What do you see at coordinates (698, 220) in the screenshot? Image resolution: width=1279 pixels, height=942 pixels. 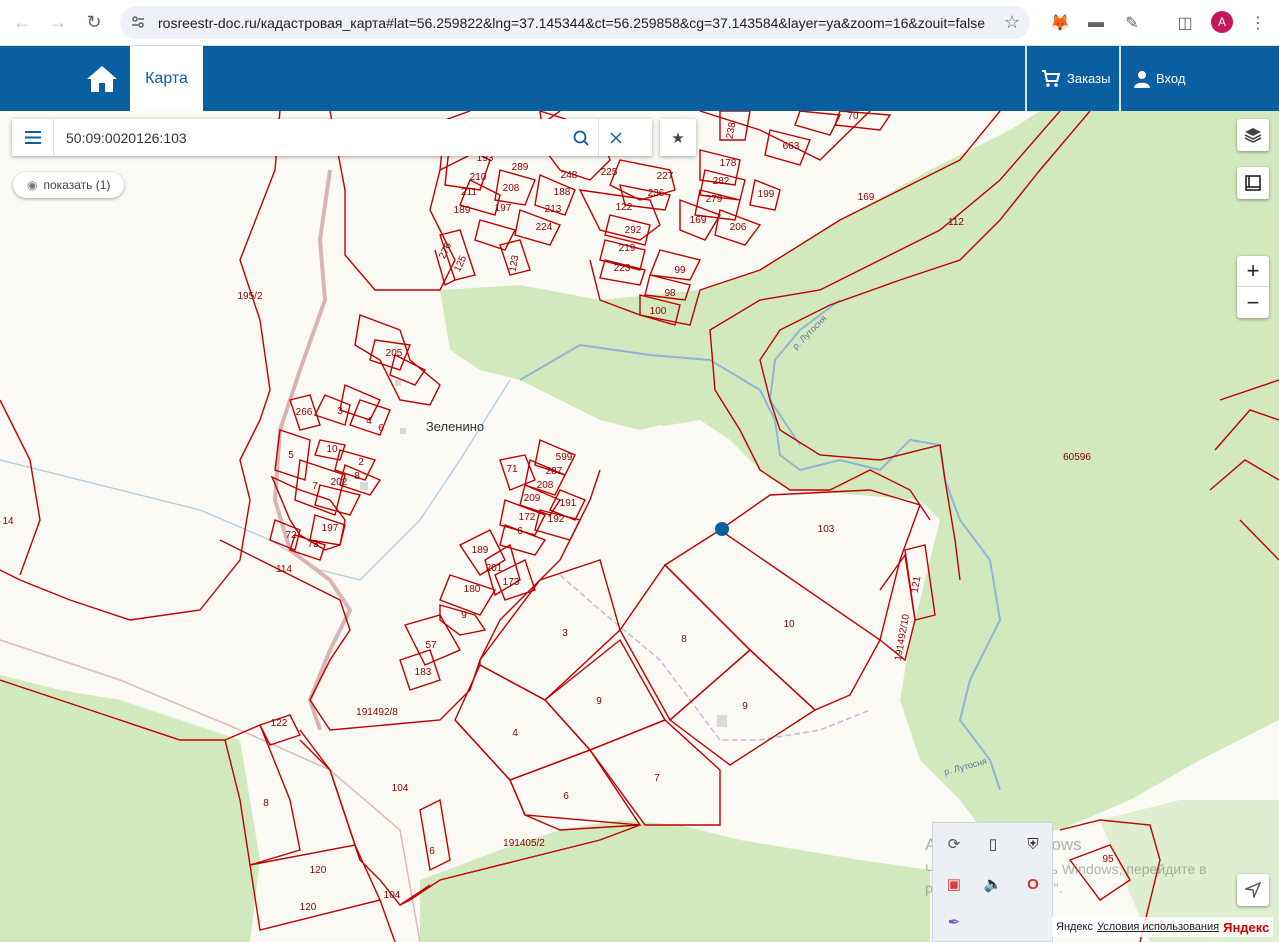 I see `parcel-label: 169` at bounding box center [698, 220].